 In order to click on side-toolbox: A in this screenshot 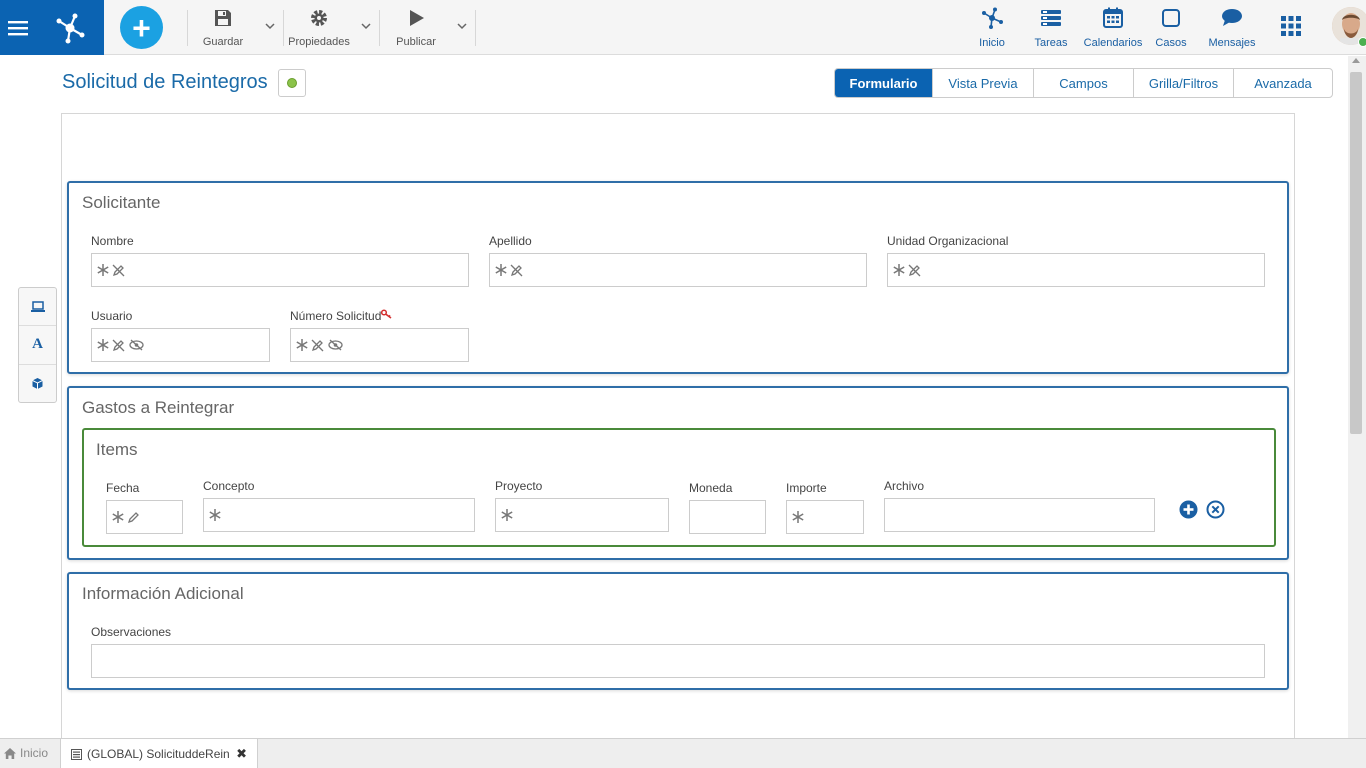, I will do `click(37, 345)`.